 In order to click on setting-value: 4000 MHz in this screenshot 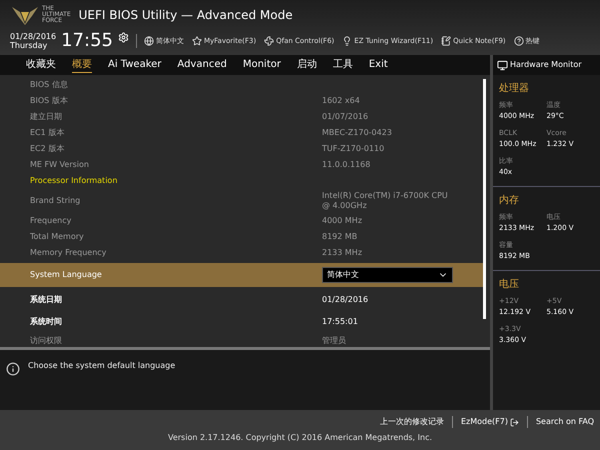, I will do `click(343, 221)`.